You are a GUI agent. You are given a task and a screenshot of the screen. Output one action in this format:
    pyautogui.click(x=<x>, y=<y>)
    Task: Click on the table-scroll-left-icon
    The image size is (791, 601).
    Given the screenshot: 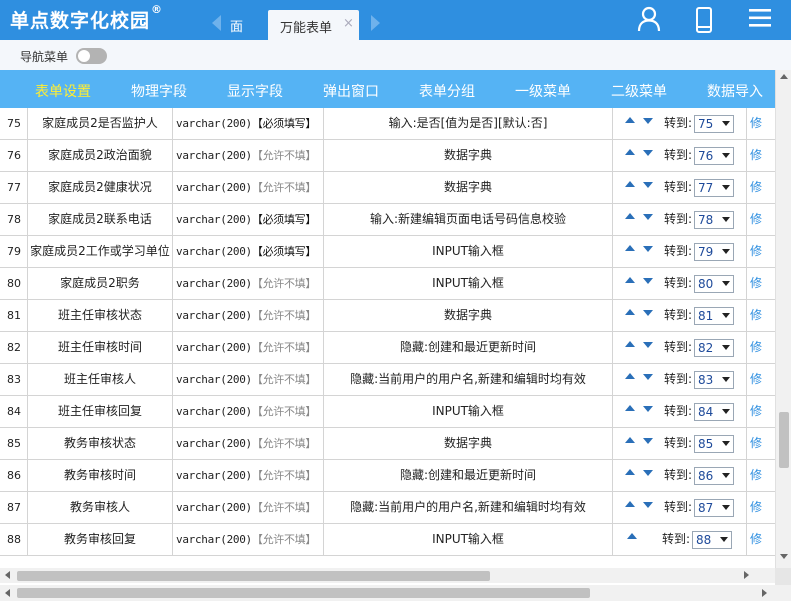 What is the action you would take?
    pyautogui.click(x=7, y=575)
    